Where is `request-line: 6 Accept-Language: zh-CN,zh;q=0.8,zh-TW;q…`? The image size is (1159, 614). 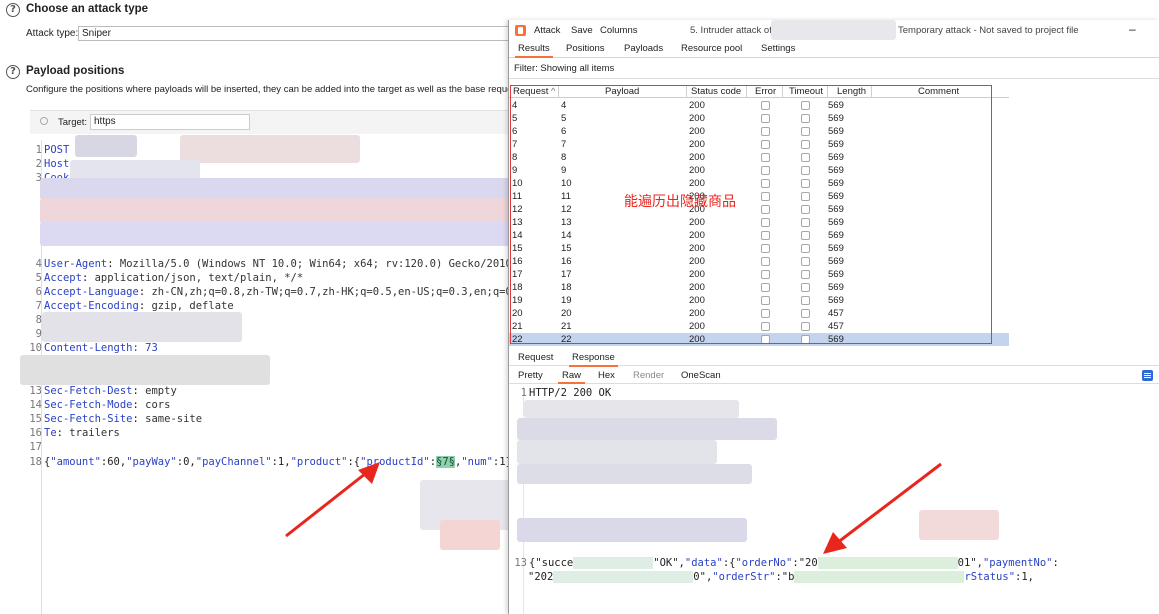
request-line: 6 Accept-Language: zh-CN,zh;q=0.8,zh-TW;q… is located at coordinates (277, 292).